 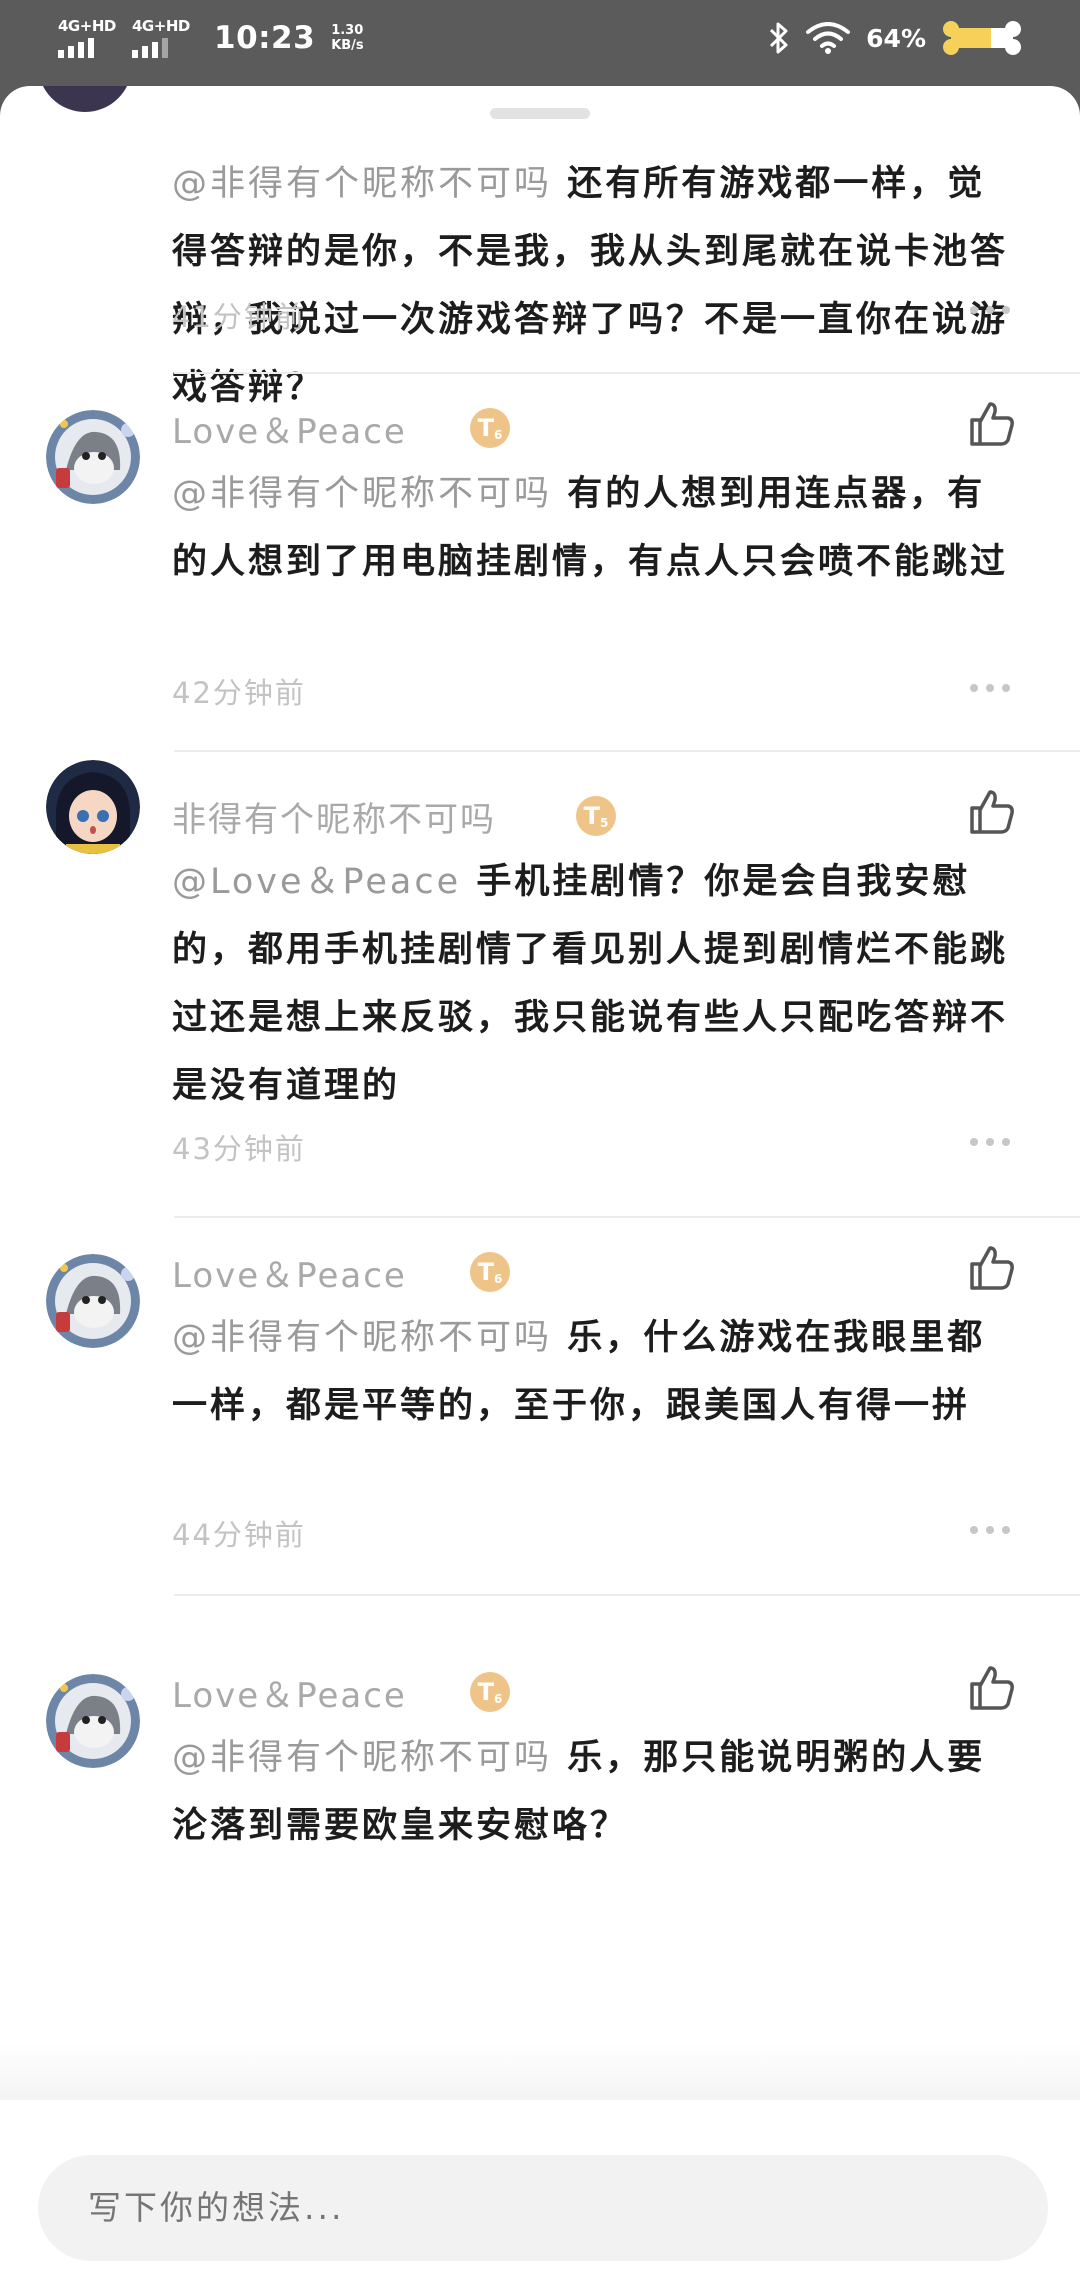 I want to click on level-badge: T5, so click(x=596, y=816).